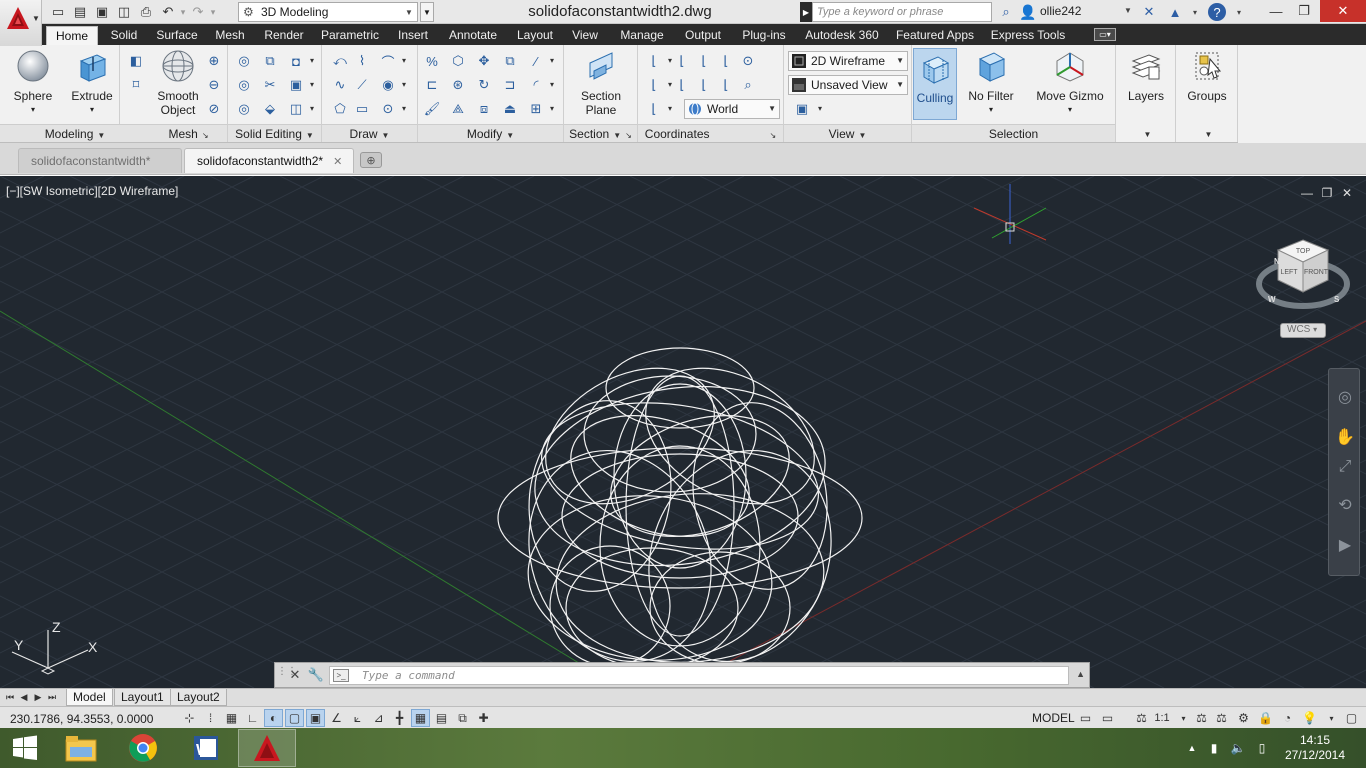 The image size is (1366, 768). I want to click on autocad-taskbar-icon, so click(267, 748).